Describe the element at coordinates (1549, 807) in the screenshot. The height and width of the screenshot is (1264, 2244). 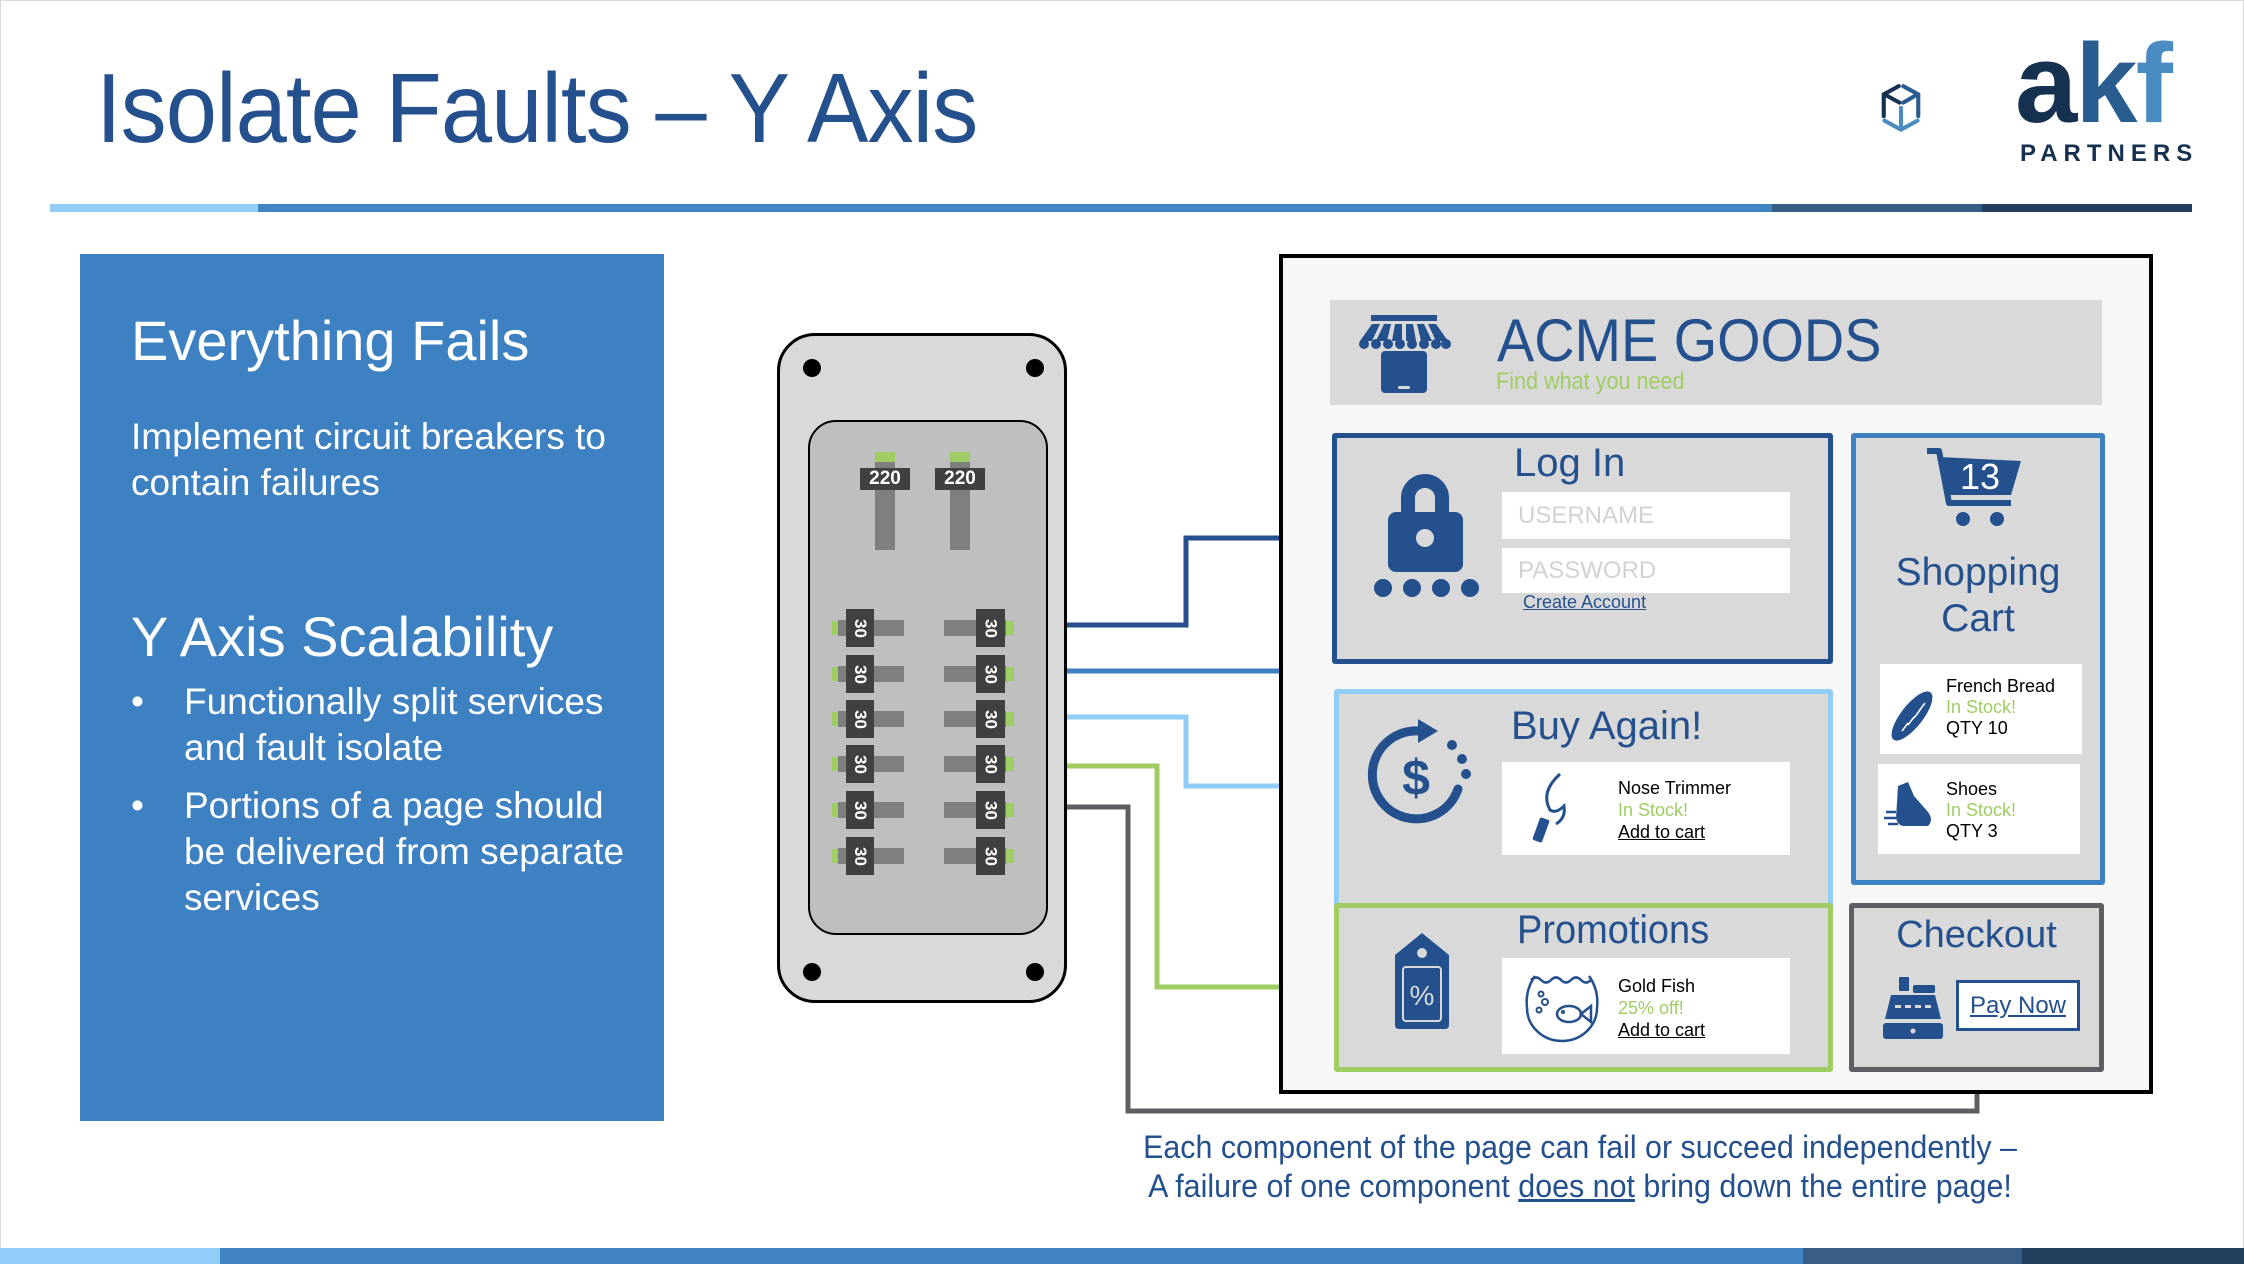
I see `nose-trimmer-icon` at that location.